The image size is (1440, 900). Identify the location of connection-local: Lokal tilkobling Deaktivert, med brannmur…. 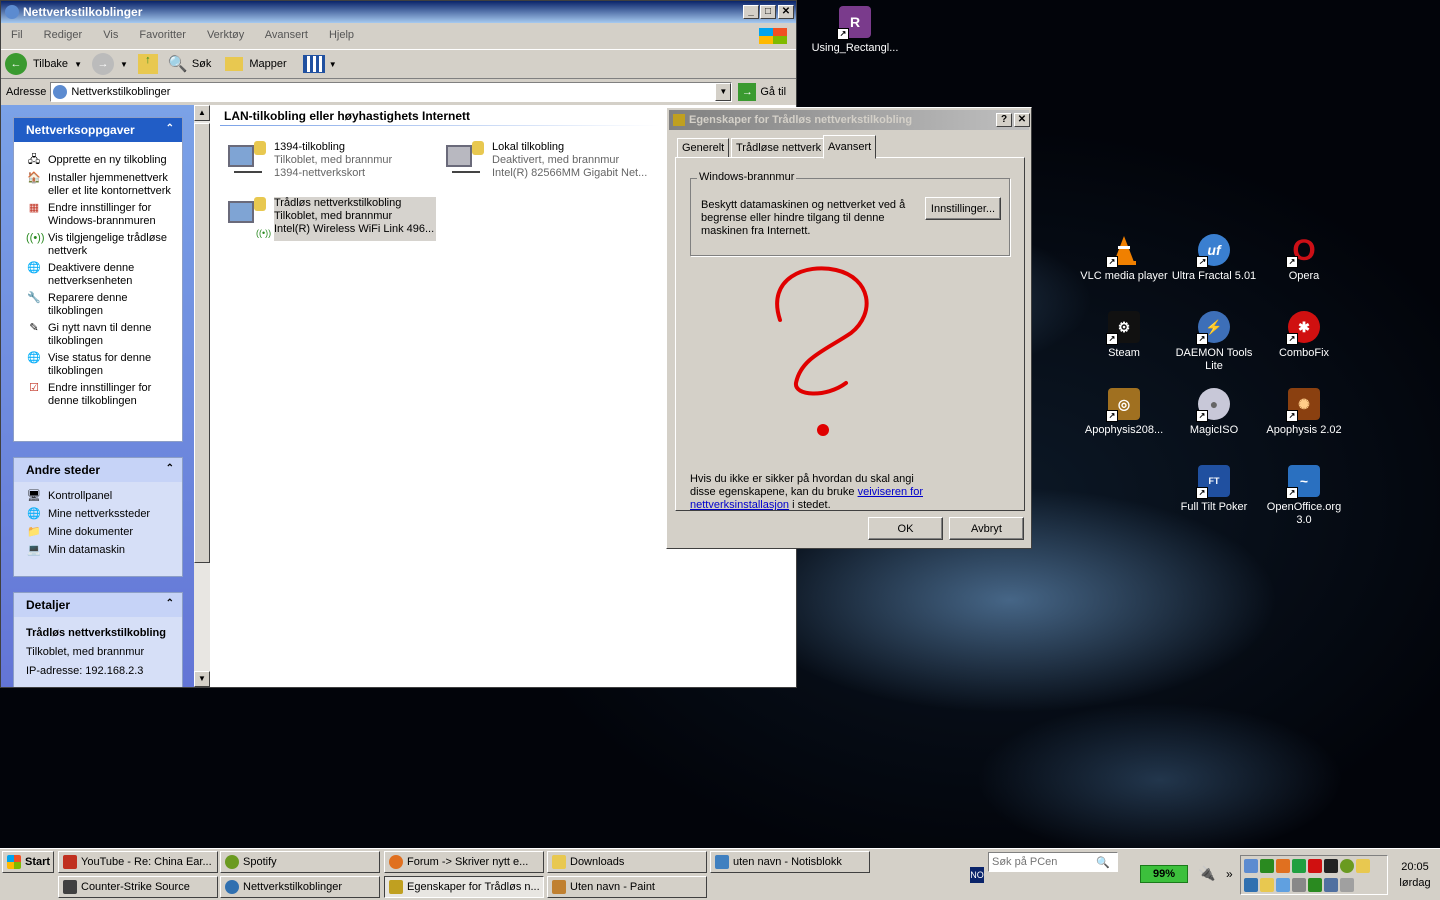
(544, 163).